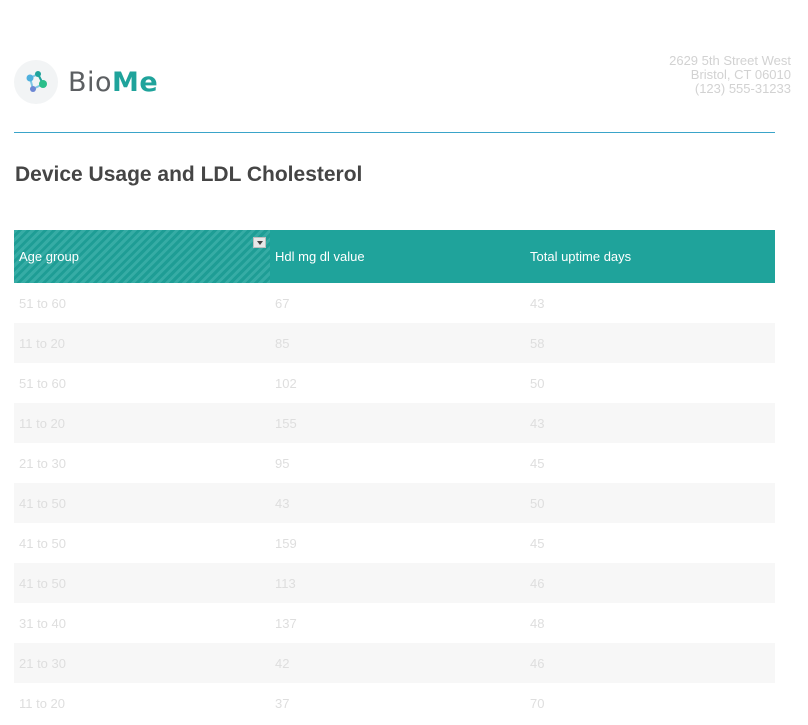 The image size is (808, 725). I want to click on column-header-label: Age group, so click(49, 256).